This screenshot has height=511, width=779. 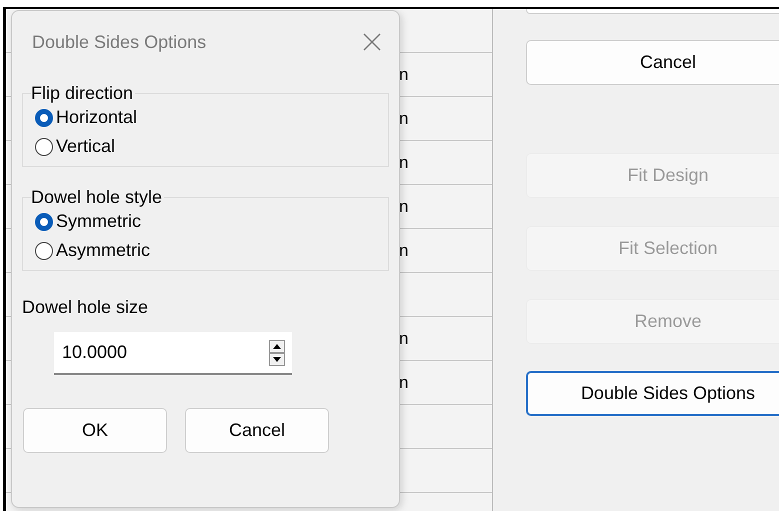 What do you see at coordinates (173, 353) in the screenshot?
I see `number-field: 10.0000` at bounding box center [173, 353].